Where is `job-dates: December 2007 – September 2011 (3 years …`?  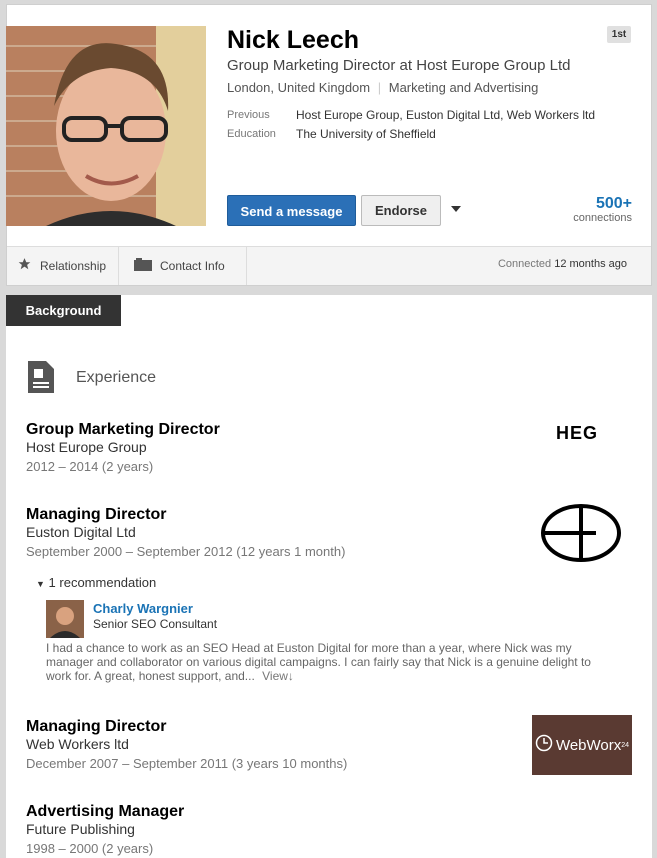 job-dates: December 2007 – September 2011 (3 years … is located at coordinates (187, 763).